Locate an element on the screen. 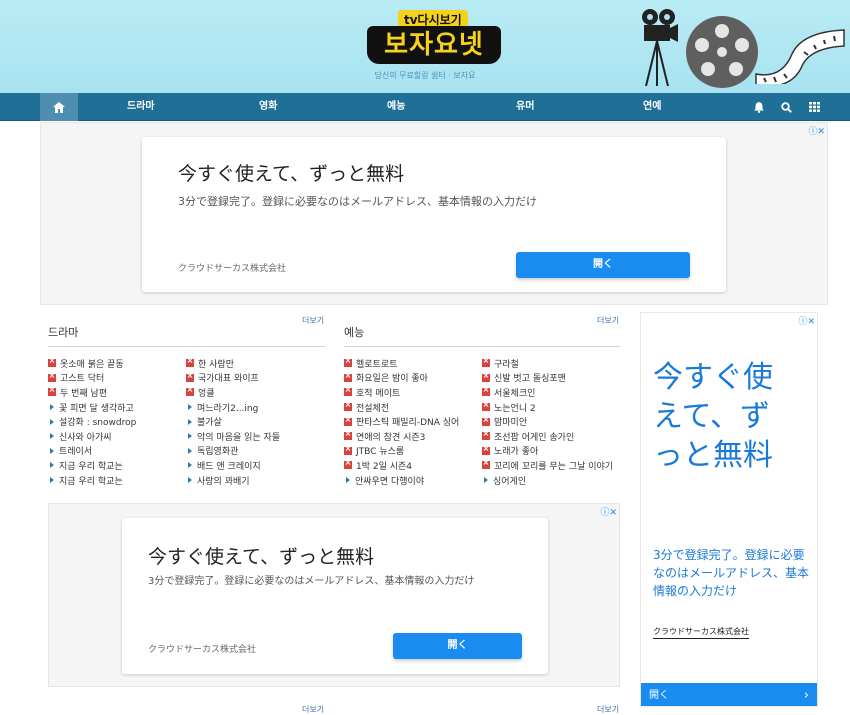 This screenshot has height=715, width=850. nav-item-variety: 예능 is located at coordinates (396, 107).